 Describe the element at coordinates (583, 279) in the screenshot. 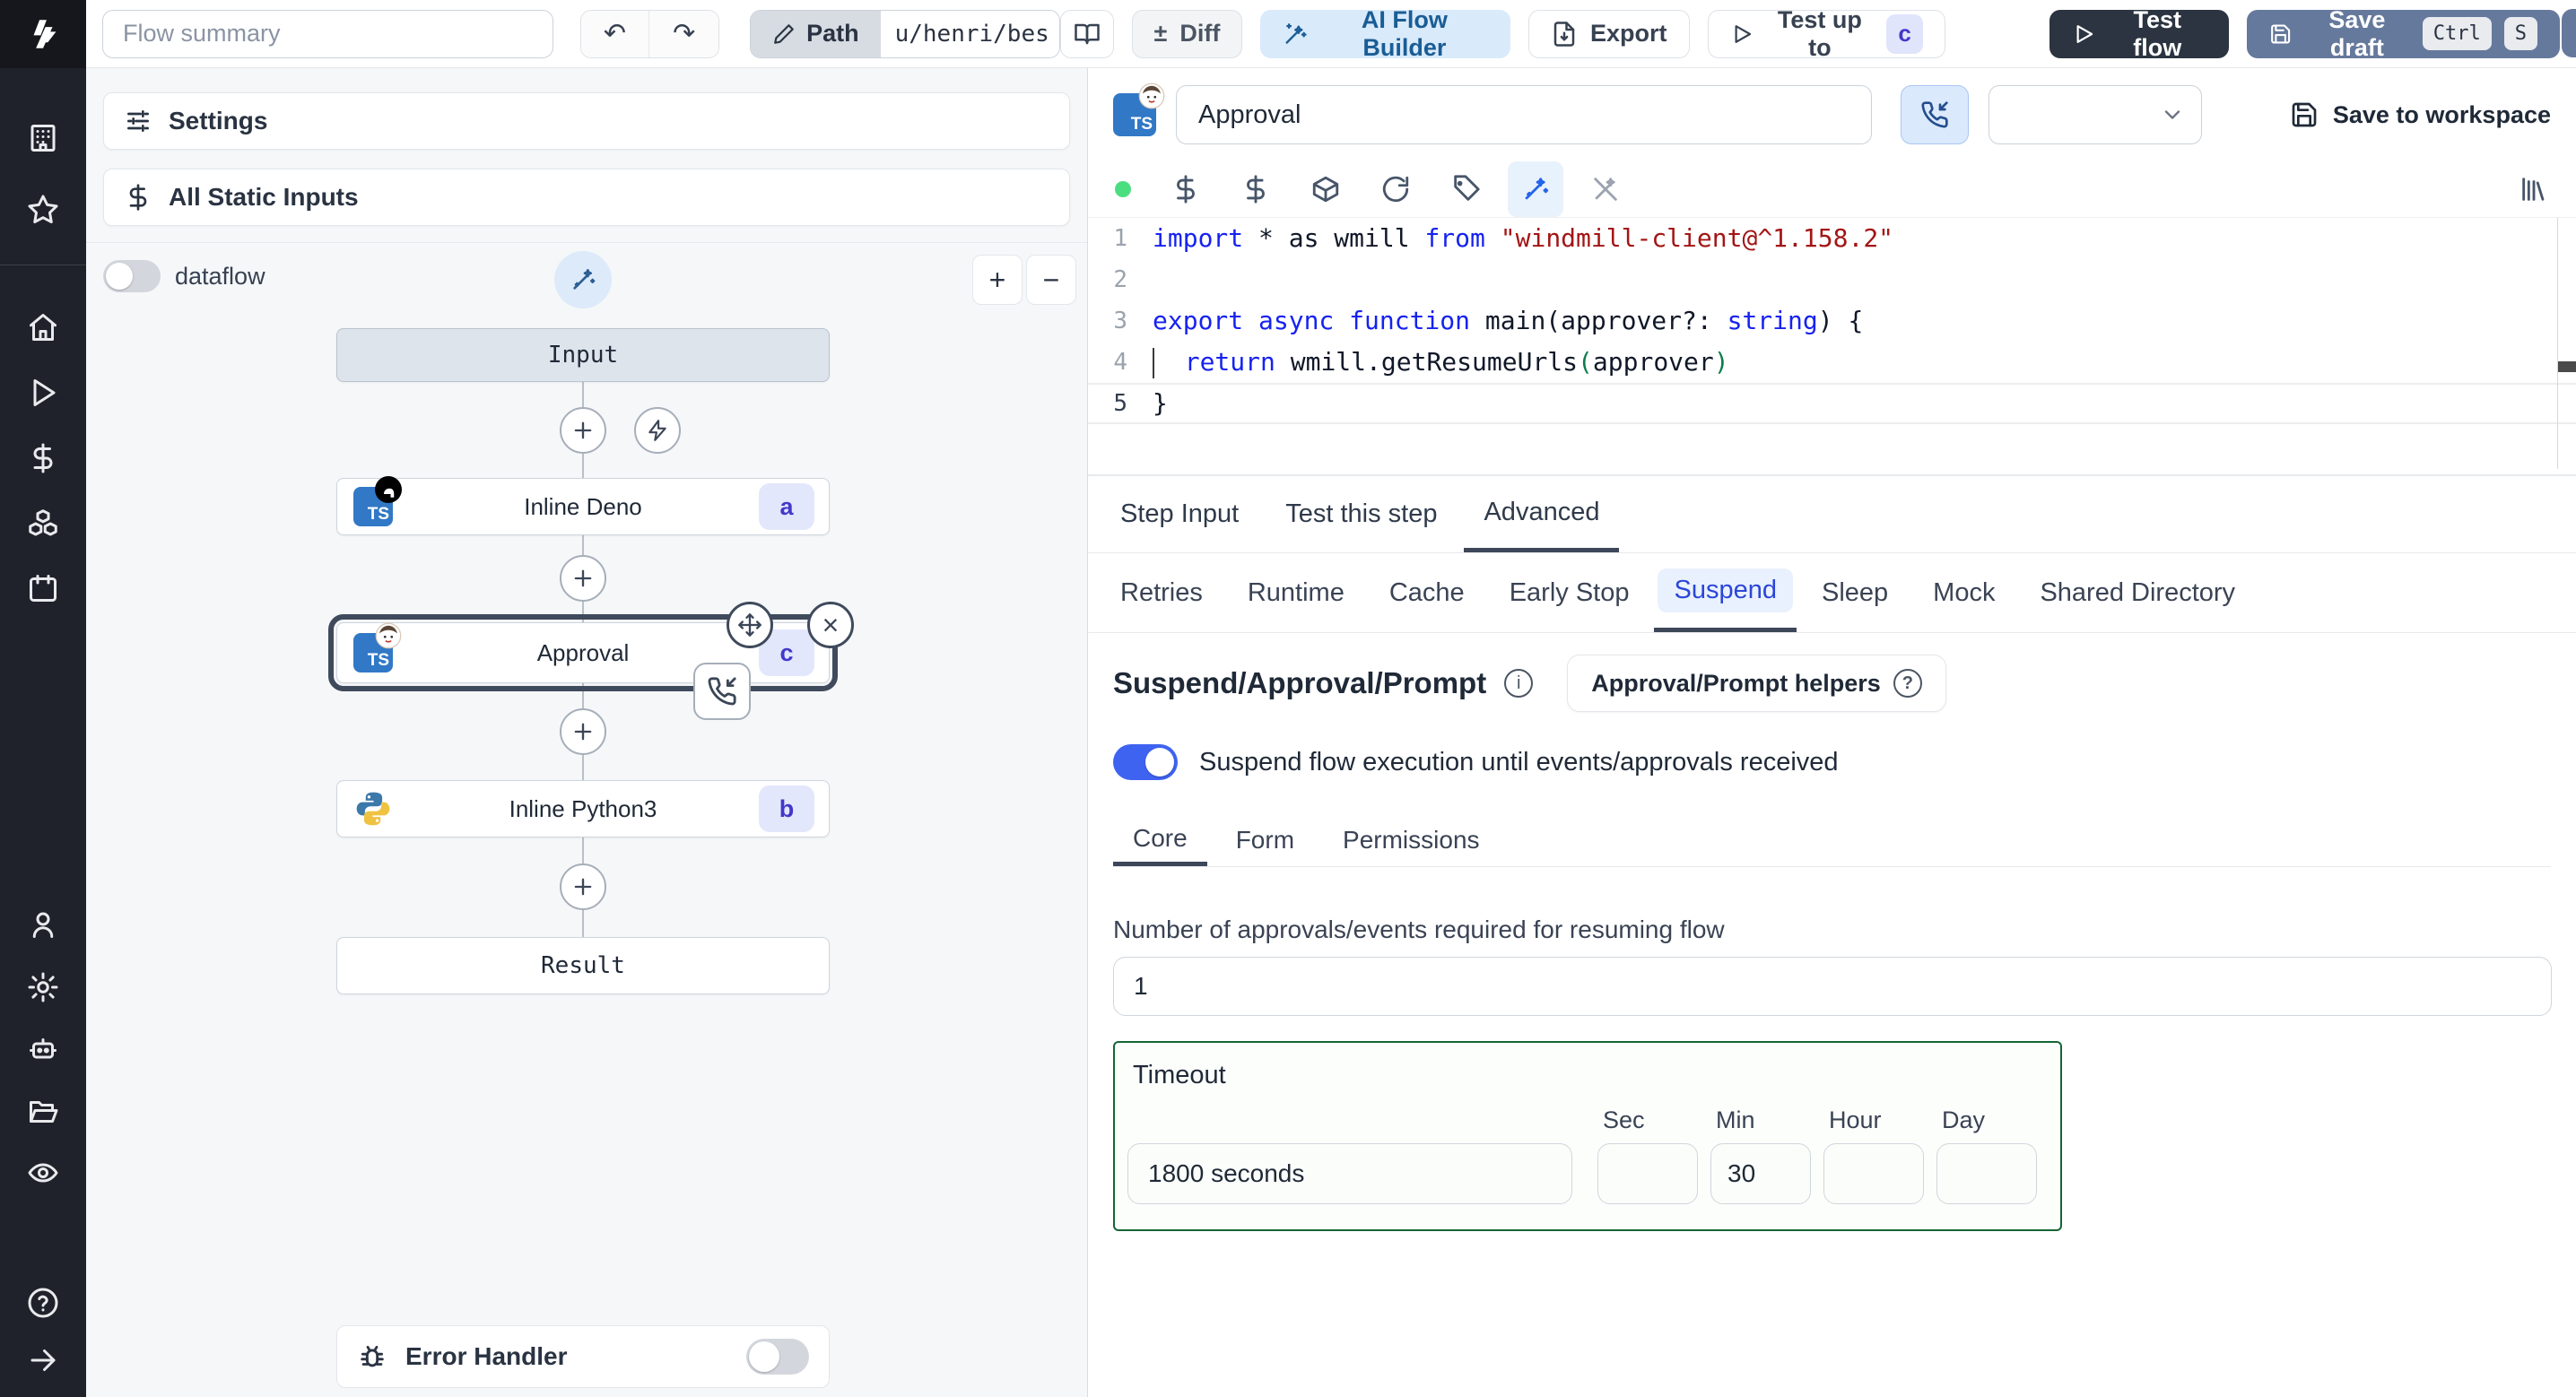

I see `graph-ai-wand-button` at that location.